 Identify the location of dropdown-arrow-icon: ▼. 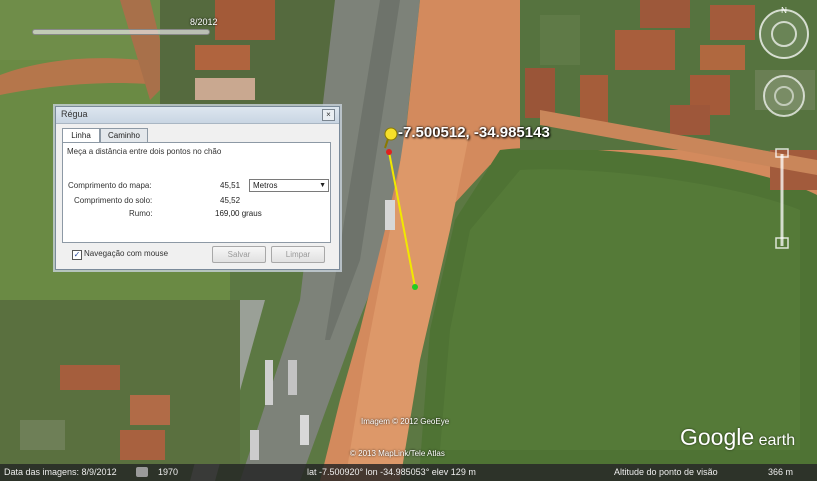
(322, 185).